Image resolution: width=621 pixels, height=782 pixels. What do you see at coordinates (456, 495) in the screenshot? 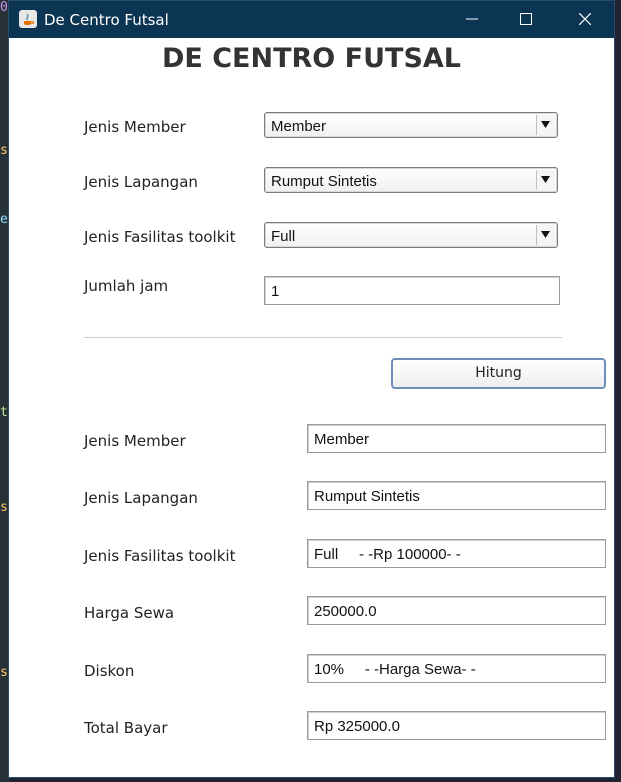
I see `result-lapangan-field: Rumput Sintetis` at bounding box center [456, 495].